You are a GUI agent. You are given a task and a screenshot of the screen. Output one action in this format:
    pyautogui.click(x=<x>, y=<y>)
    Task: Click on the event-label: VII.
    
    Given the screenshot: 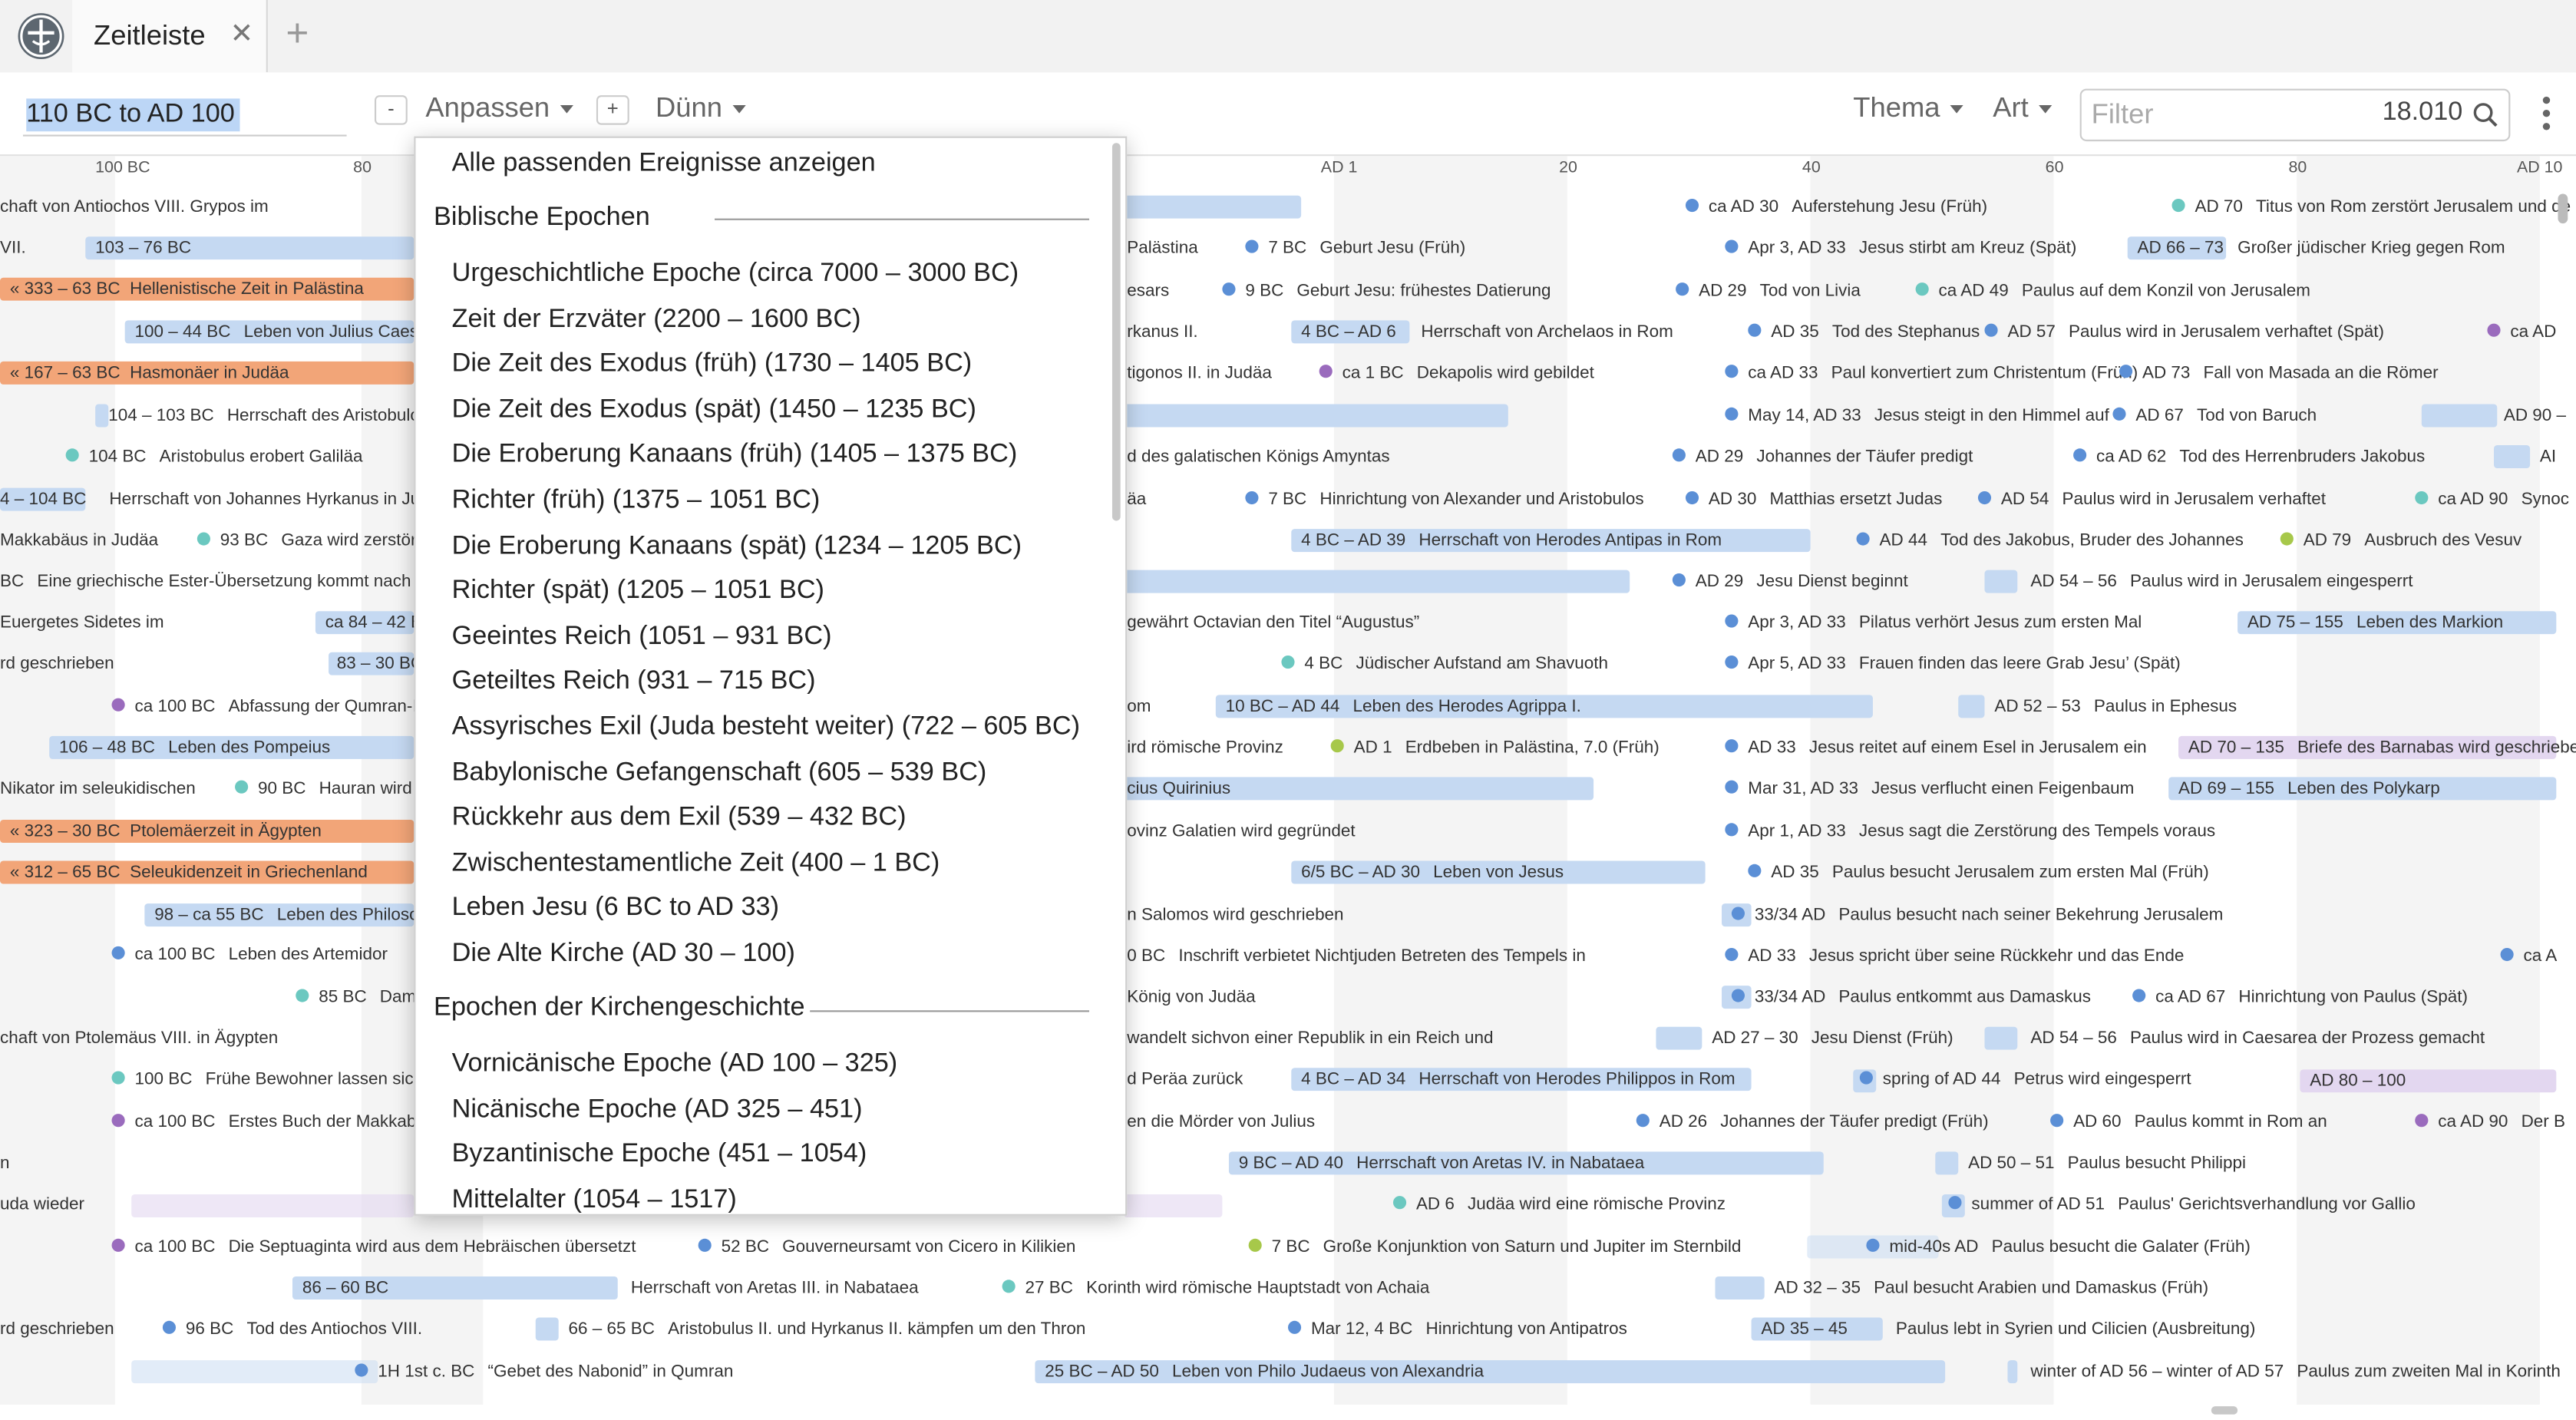 What is the action you would take?
    pyautogui.click(x=13, y=248)
    